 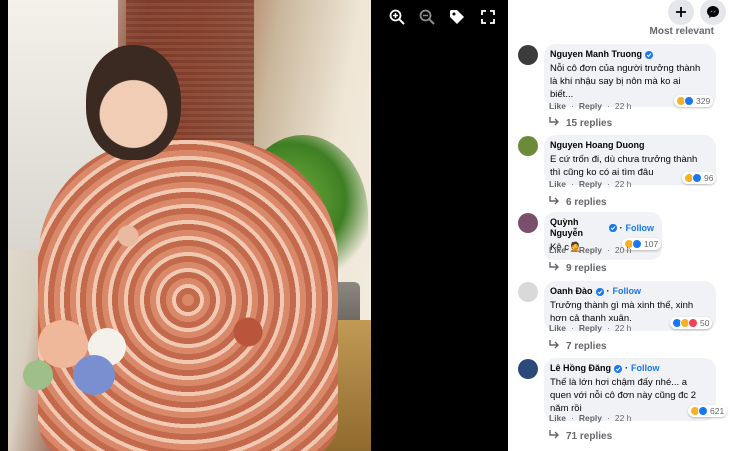 What do you see at coordinates (703, 101) in the screenshot?
I see `reaction-count: 329` at bounding box center [703, 101].